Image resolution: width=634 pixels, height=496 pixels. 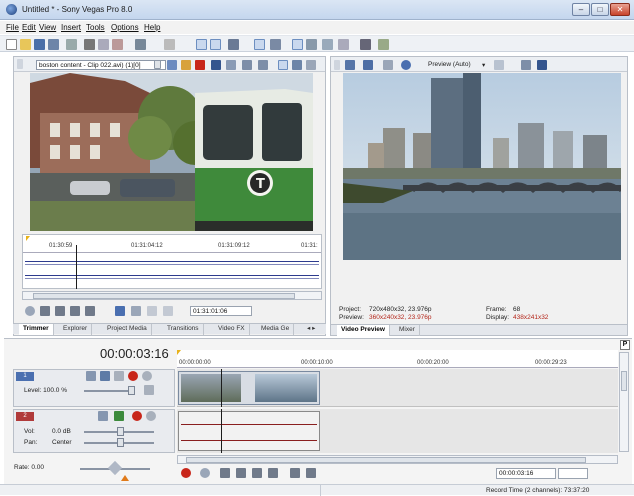 I want to click on compositing-mode-icon, so click(x=105, y=376).